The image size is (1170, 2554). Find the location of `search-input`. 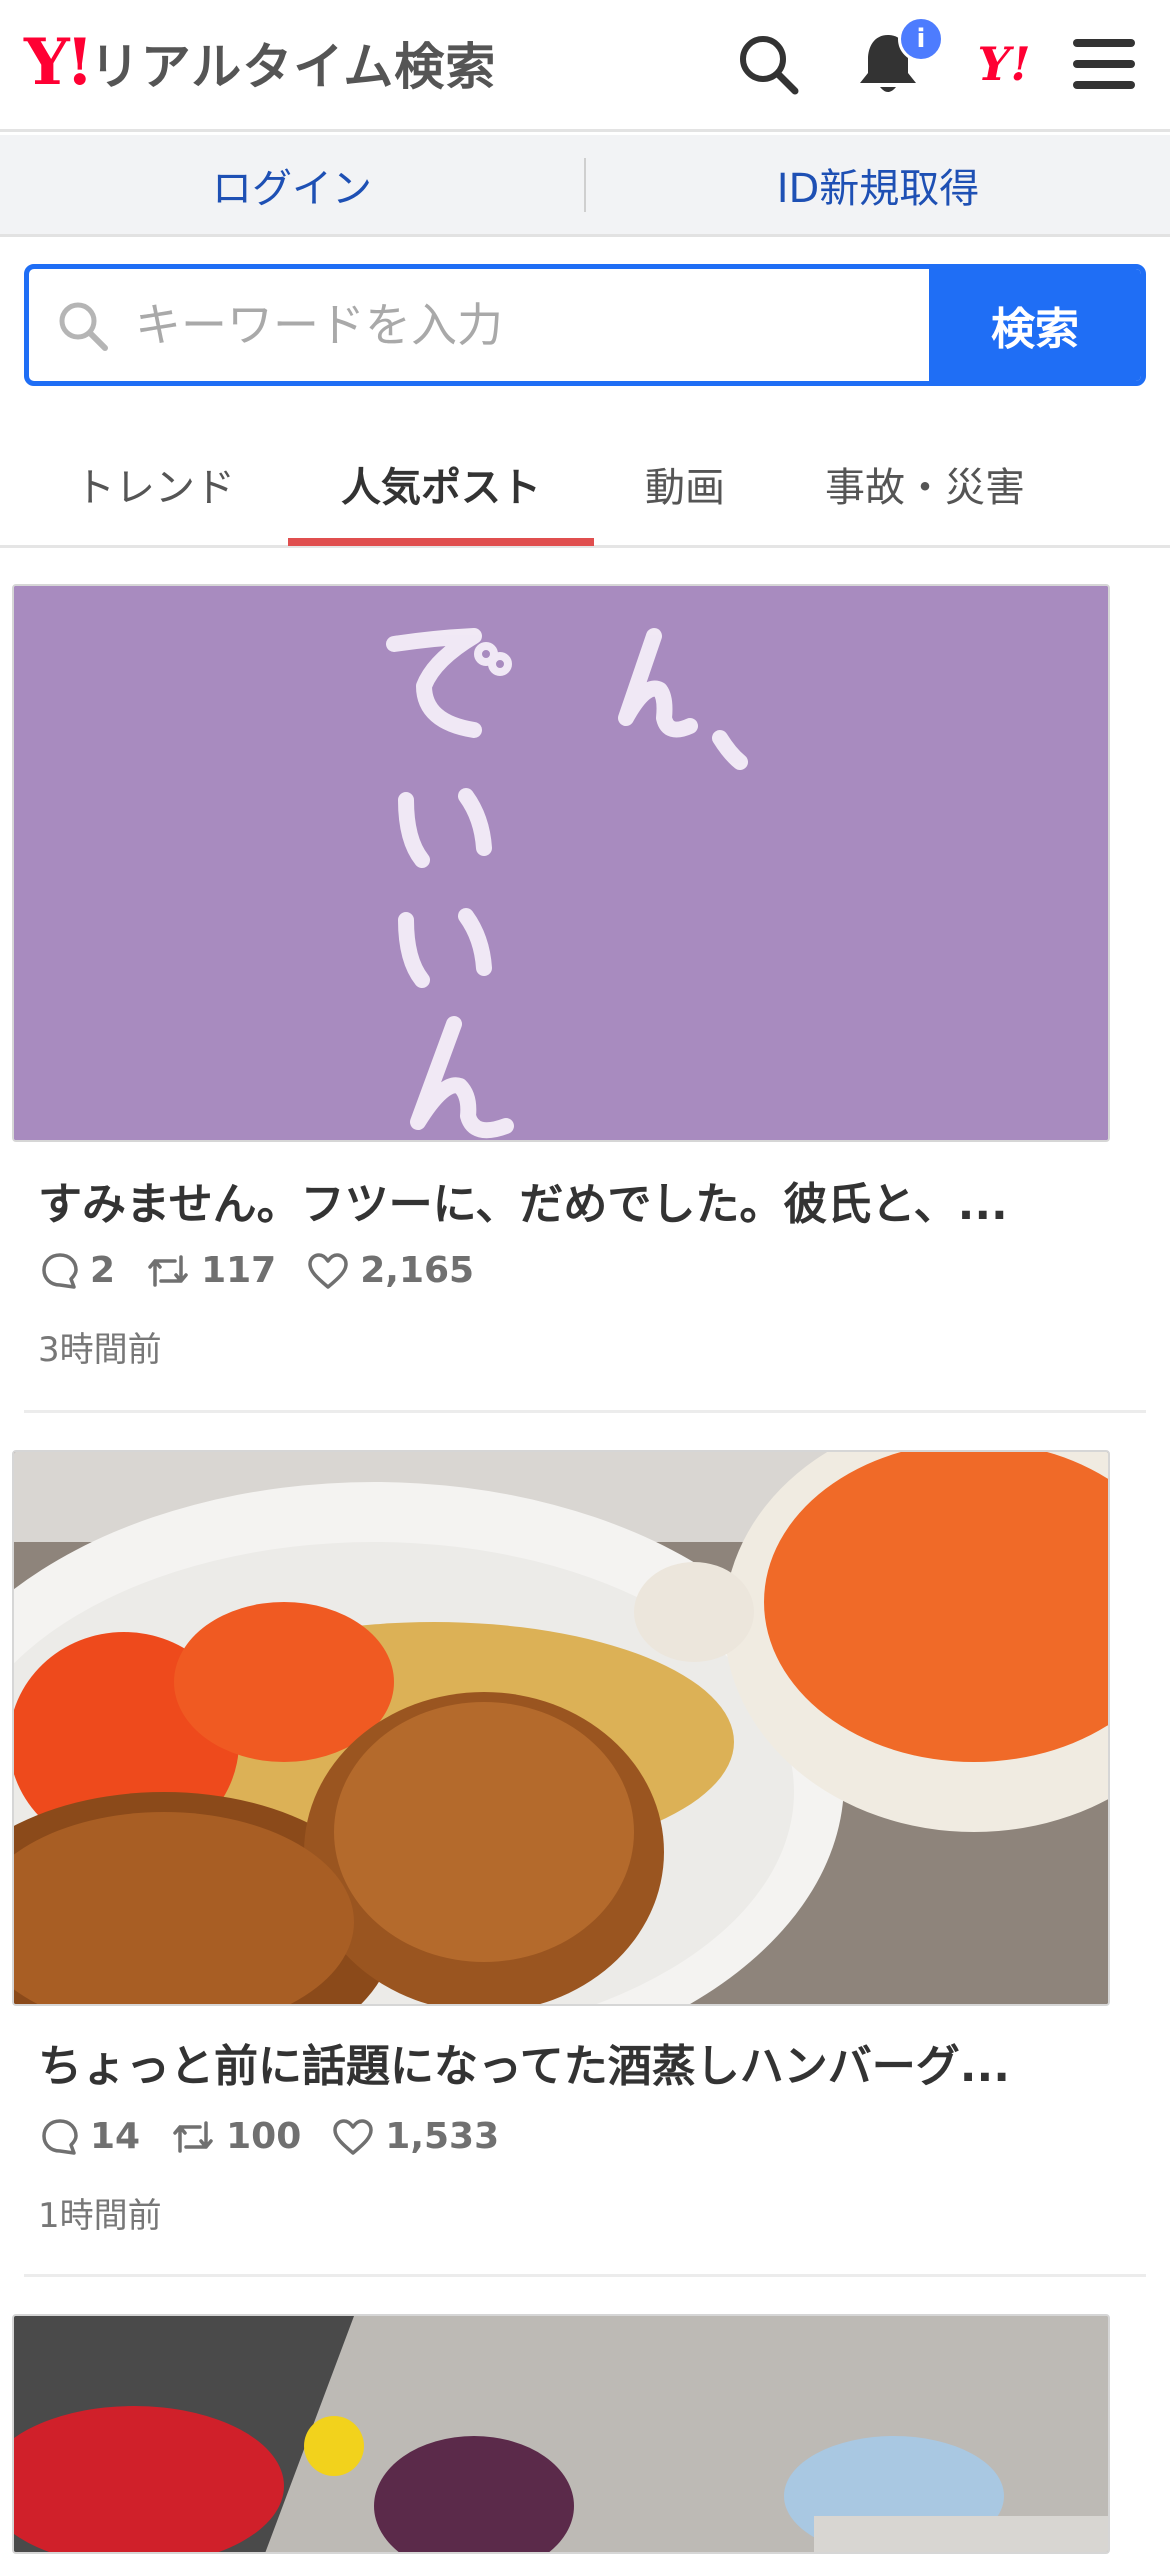

search-input is located at coordinates (485, 325).